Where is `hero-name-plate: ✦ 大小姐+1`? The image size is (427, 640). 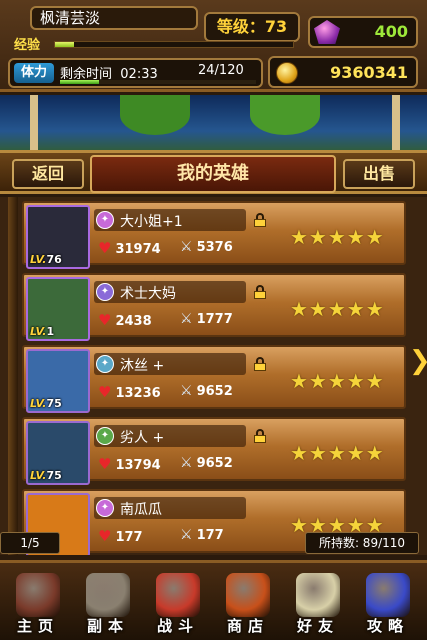
hero-name-plate: ✦ 大小姐+1 is located at coordinates (170, 220).